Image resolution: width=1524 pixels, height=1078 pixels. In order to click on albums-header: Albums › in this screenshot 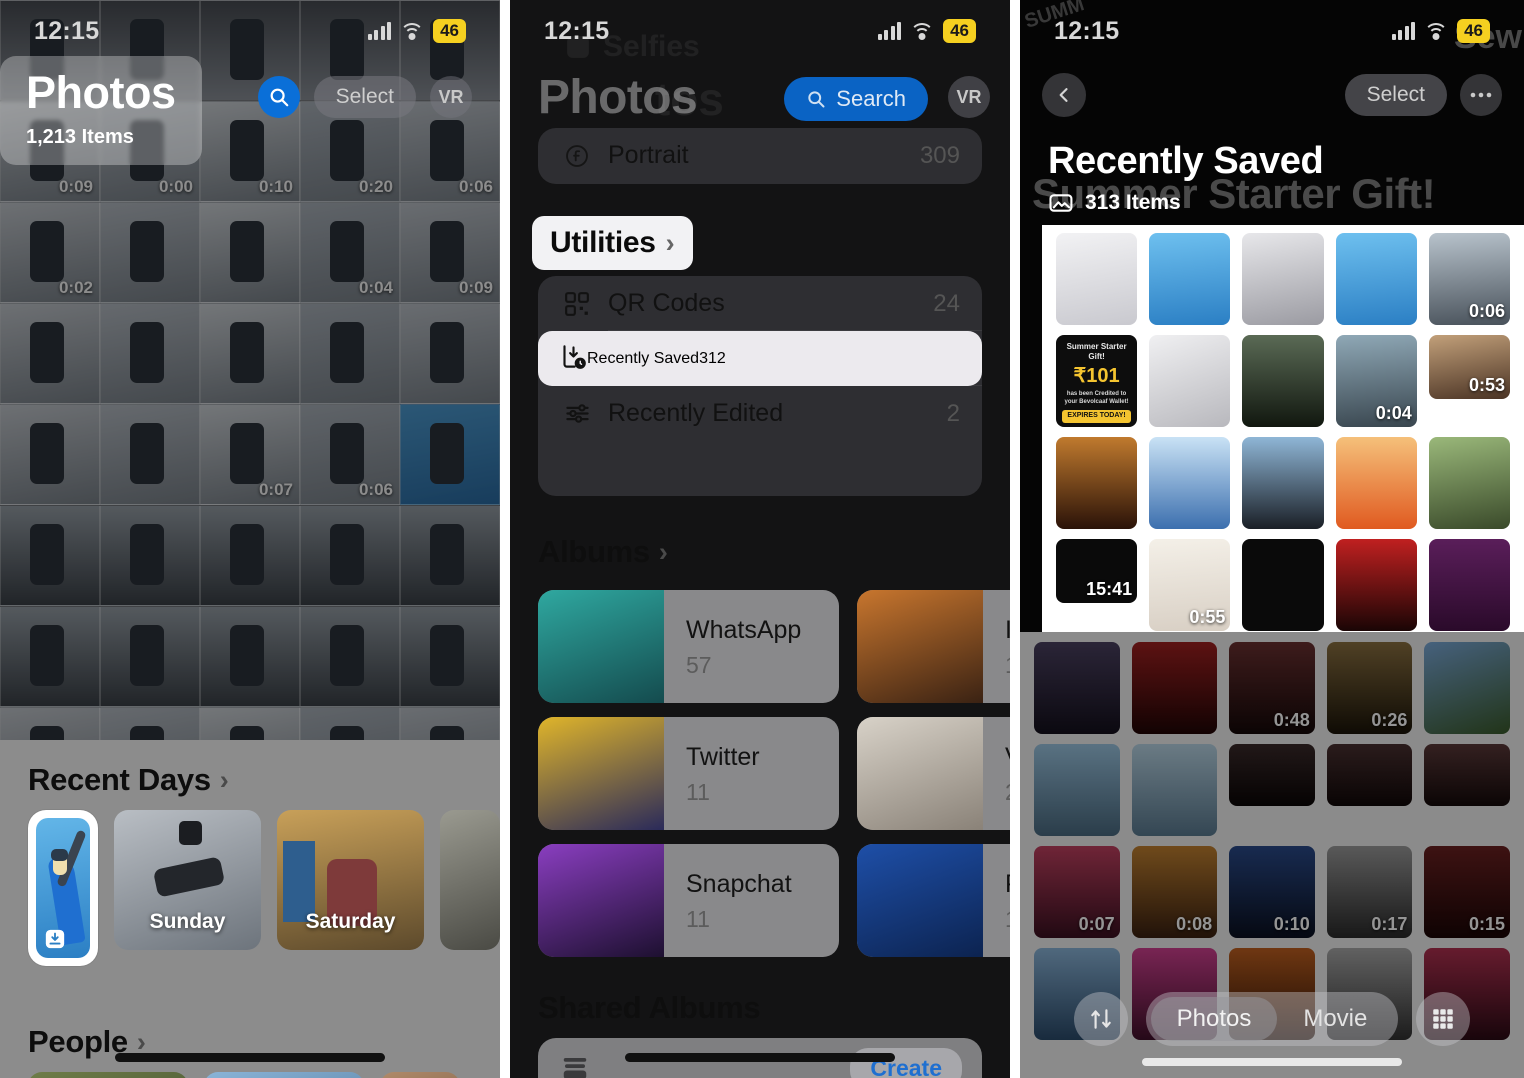, I will do `click(603, 552)`.